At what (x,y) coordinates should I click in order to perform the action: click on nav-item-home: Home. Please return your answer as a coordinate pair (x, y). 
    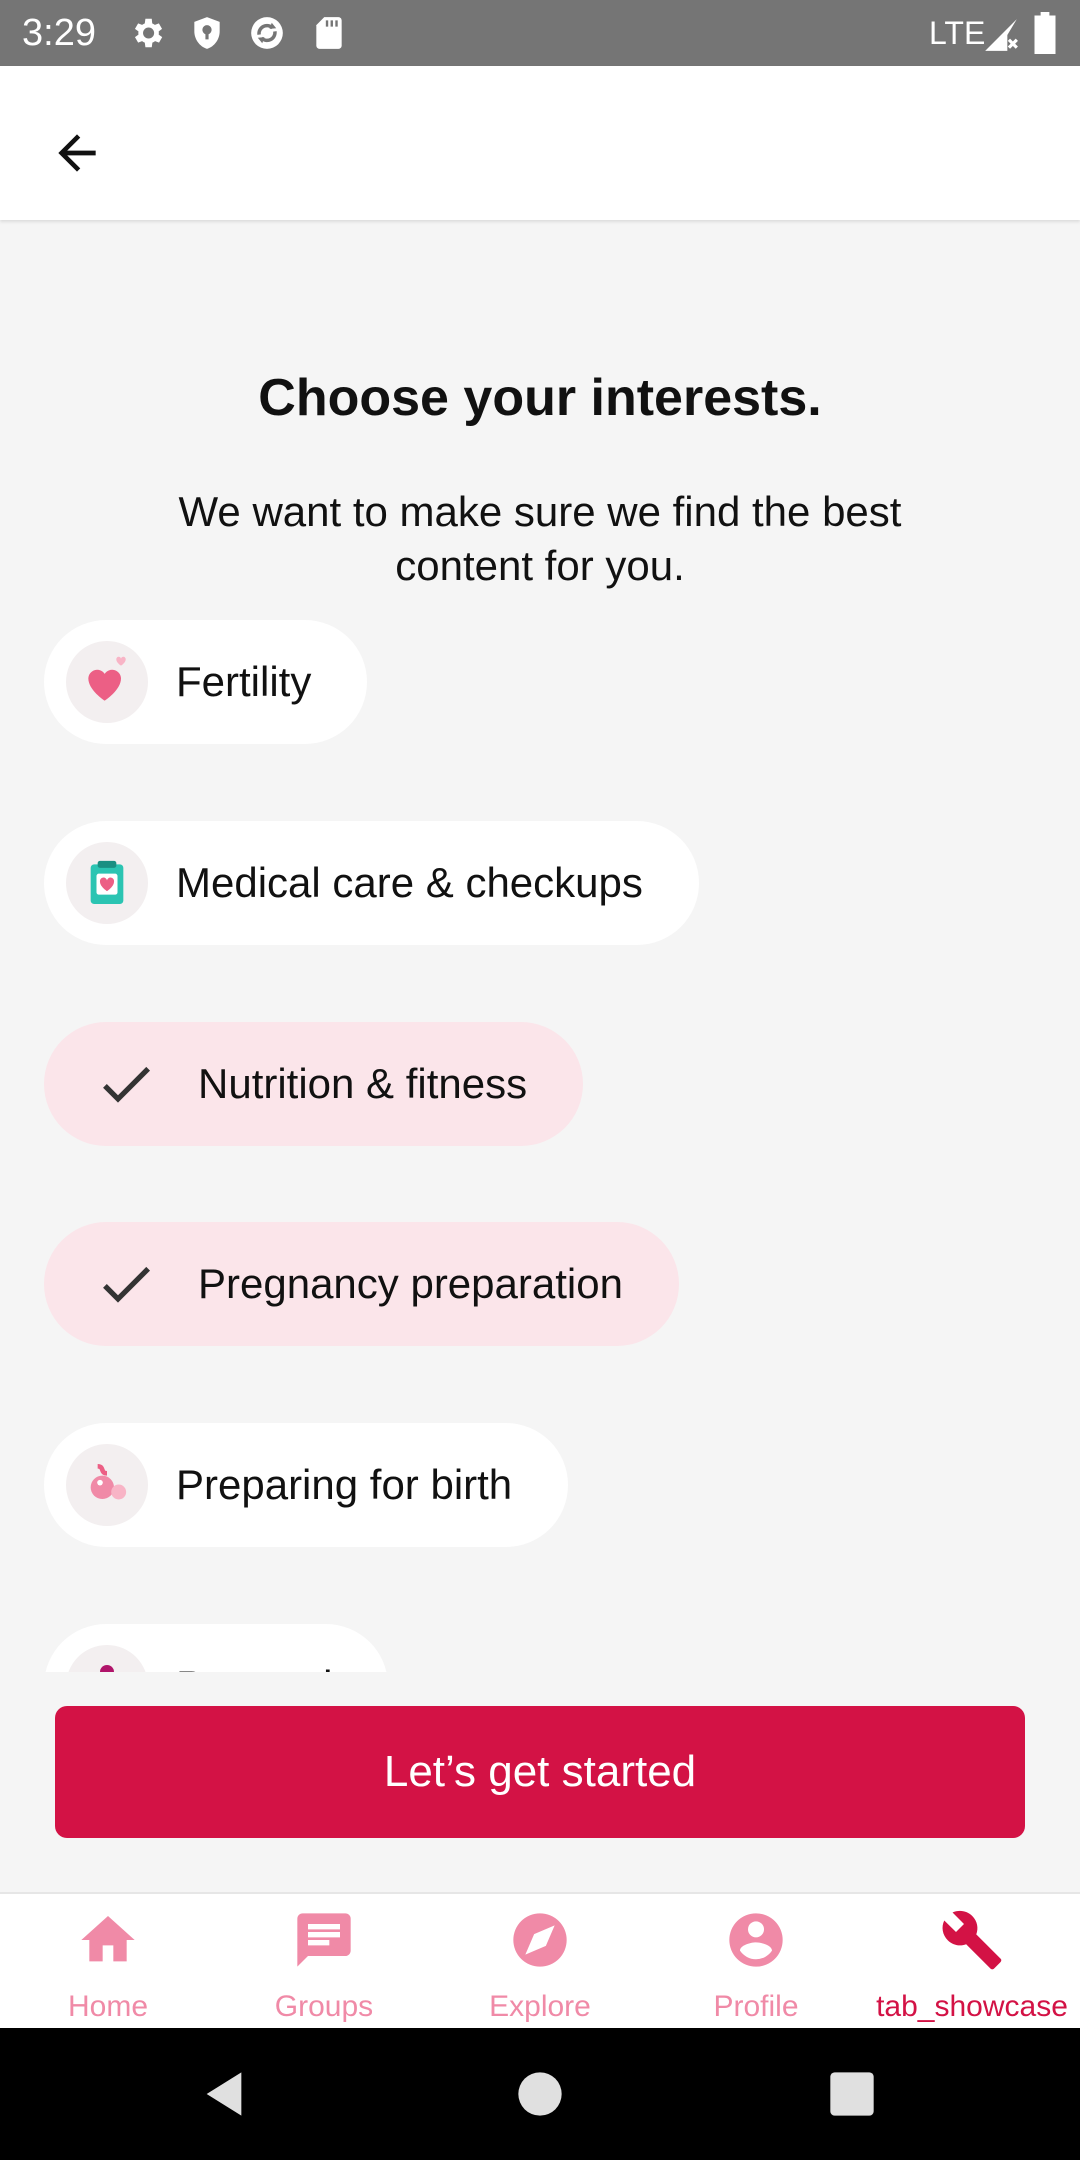
    Looking at the image, I should click on (108, 1961).